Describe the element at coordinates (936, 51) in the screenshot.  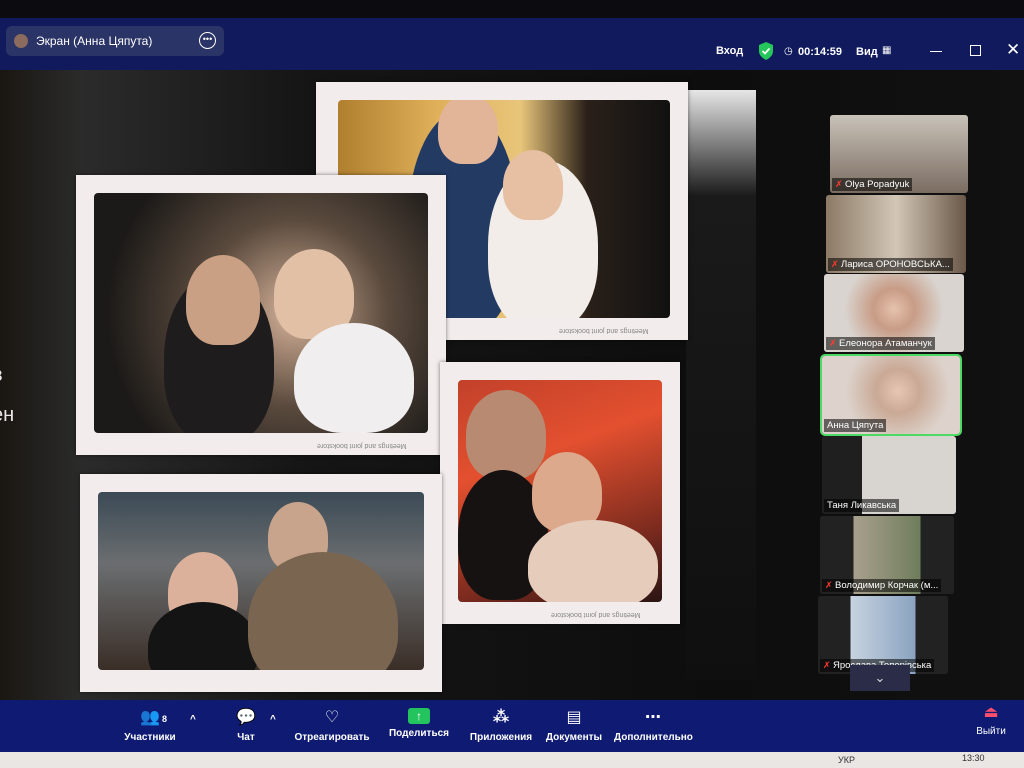
I see `minimize-button` at that location.